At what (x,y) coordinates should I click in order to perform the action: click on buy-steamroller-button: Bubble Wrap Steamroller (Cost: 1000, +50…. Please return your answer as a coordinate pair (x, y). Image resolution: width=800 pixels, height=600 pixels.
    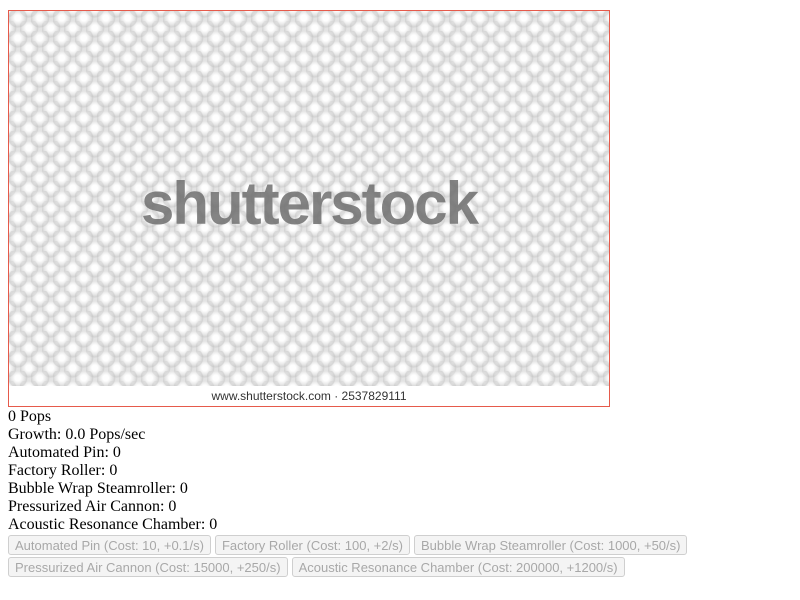
    Looking at the image, I should click on (550, 545).